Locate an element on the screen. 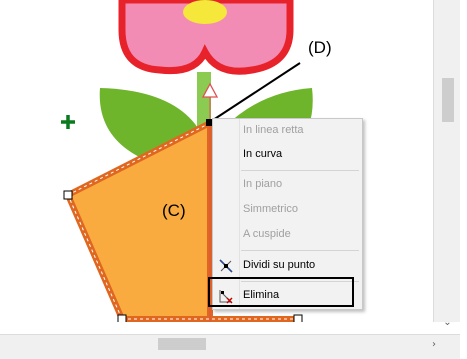 This screenshot has width=467, height=359. menu-item-label: In linea retta is located at coordinates (273, 130).